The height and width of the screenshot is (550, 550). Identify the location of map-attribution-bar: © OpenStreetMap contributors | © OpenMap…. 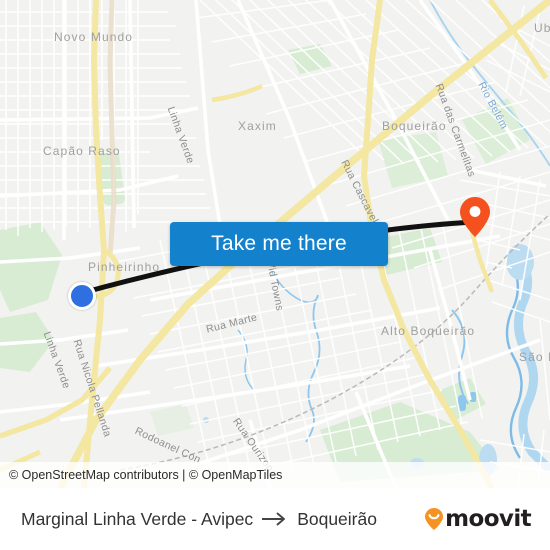
(275, 475).